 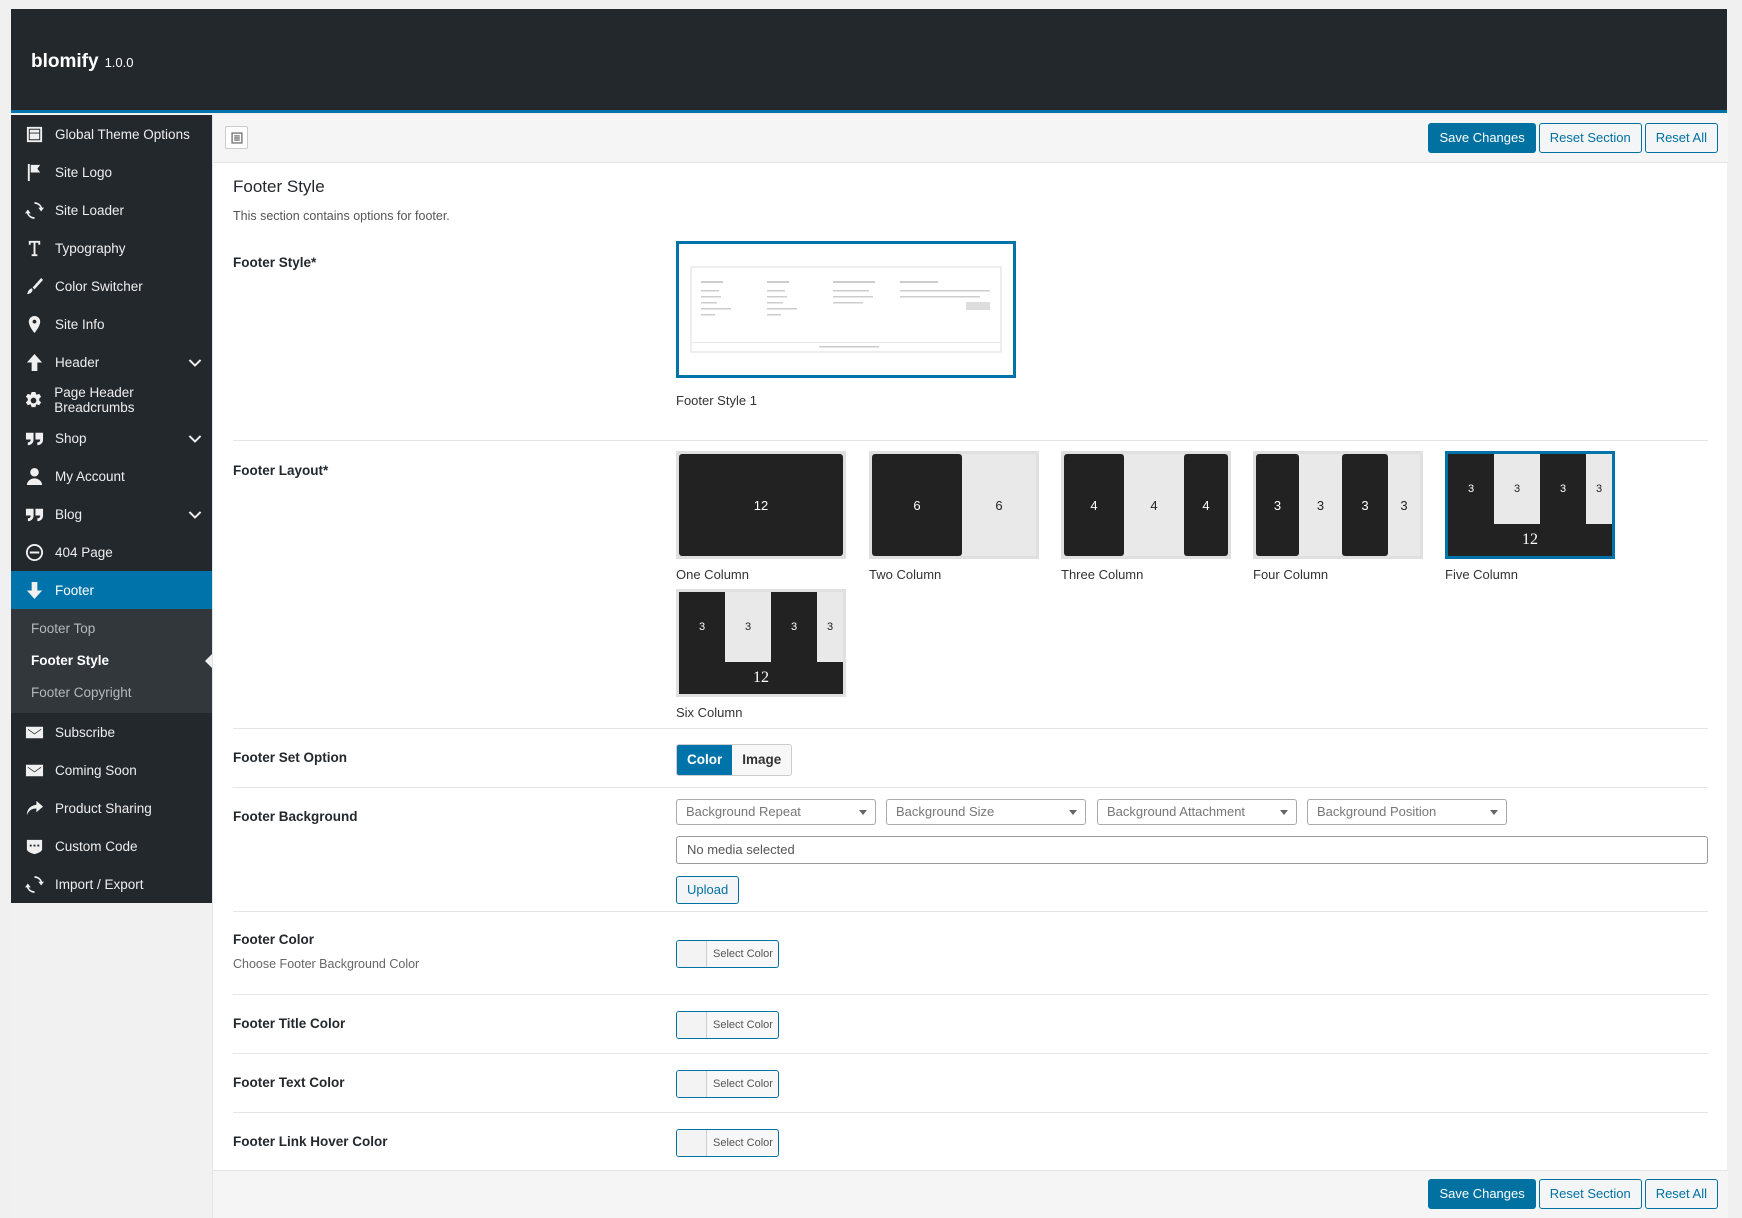 What do you see at coordinates (1197, 812) in the screenshot?
I see `background-attachment-select: Background Attachment` at bounding box center [1197, 812].